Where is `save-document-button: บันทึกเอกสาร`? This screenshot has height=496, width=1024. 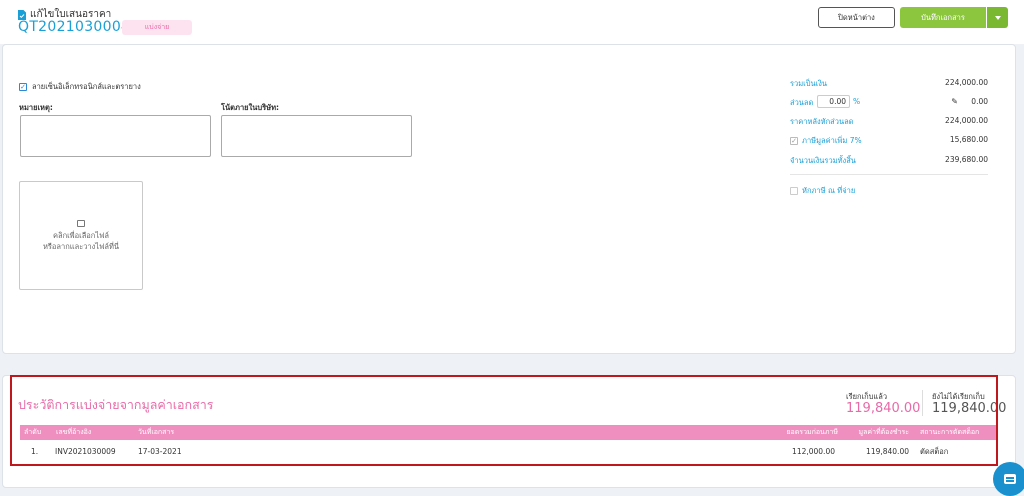 save-document-button: บันทึกเอกสาร is located at coordinates (943, 17).